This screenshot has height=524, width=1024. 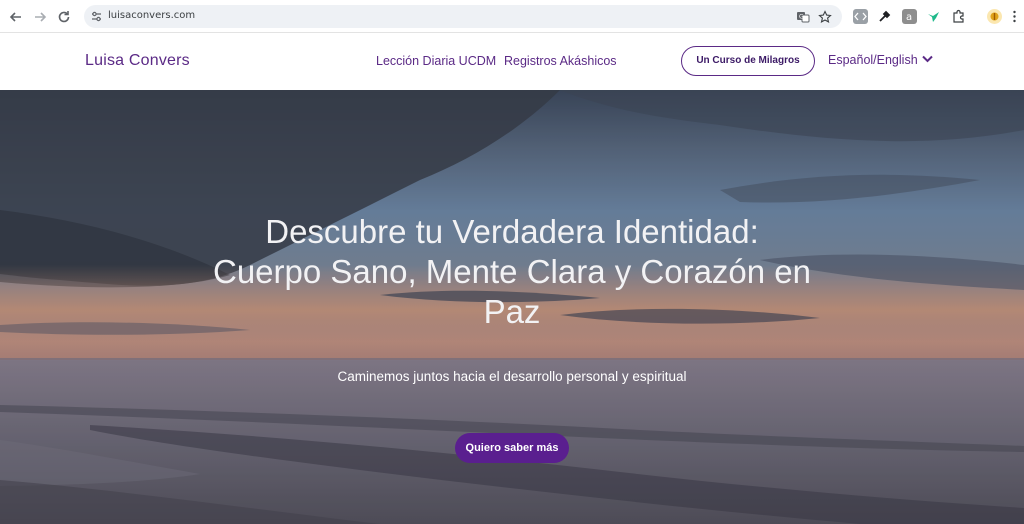 I want to click on nav-link-leccion-diaria: Lección Diaria UCDM, so click(x=436, y=61).